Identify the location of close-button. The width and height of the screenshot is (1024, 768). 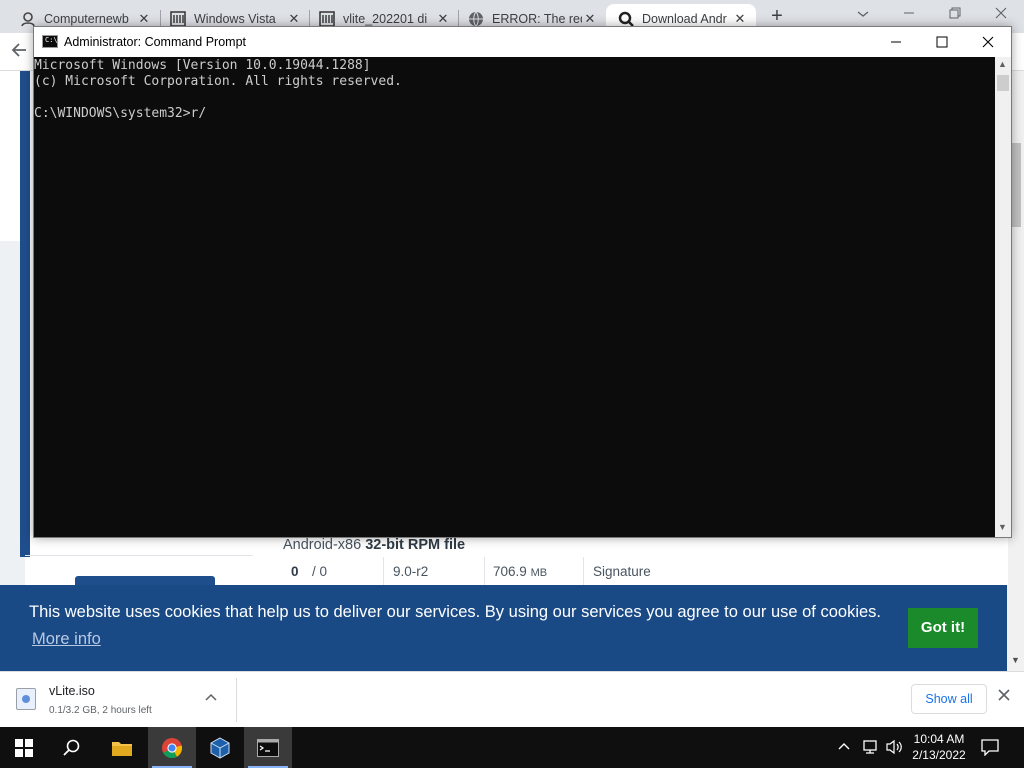
(988, 42).